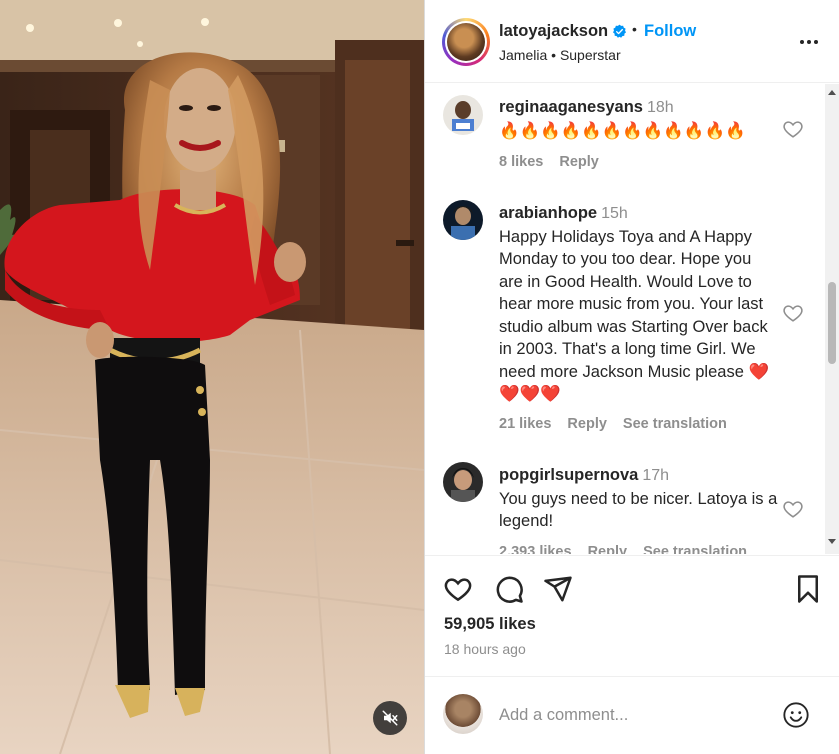 The width and height of the screenshot is (839, 754). Describe the element at coordinates (809, 42) in the screenshot. I see `more-options-icon` at that location.